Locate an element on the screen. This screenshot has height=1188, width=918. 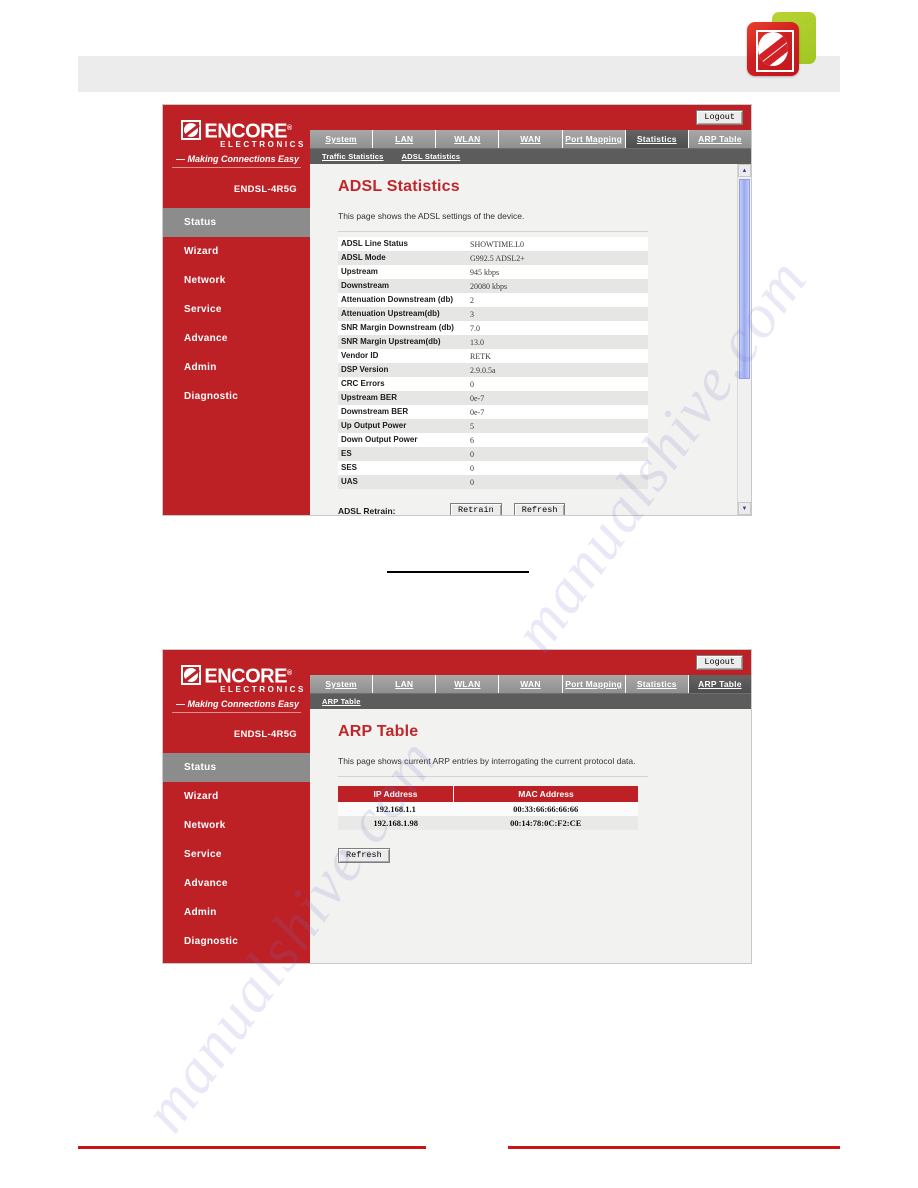
table-row: Attenuation Downstream (db) 2 is located at coordinates (493, 300).